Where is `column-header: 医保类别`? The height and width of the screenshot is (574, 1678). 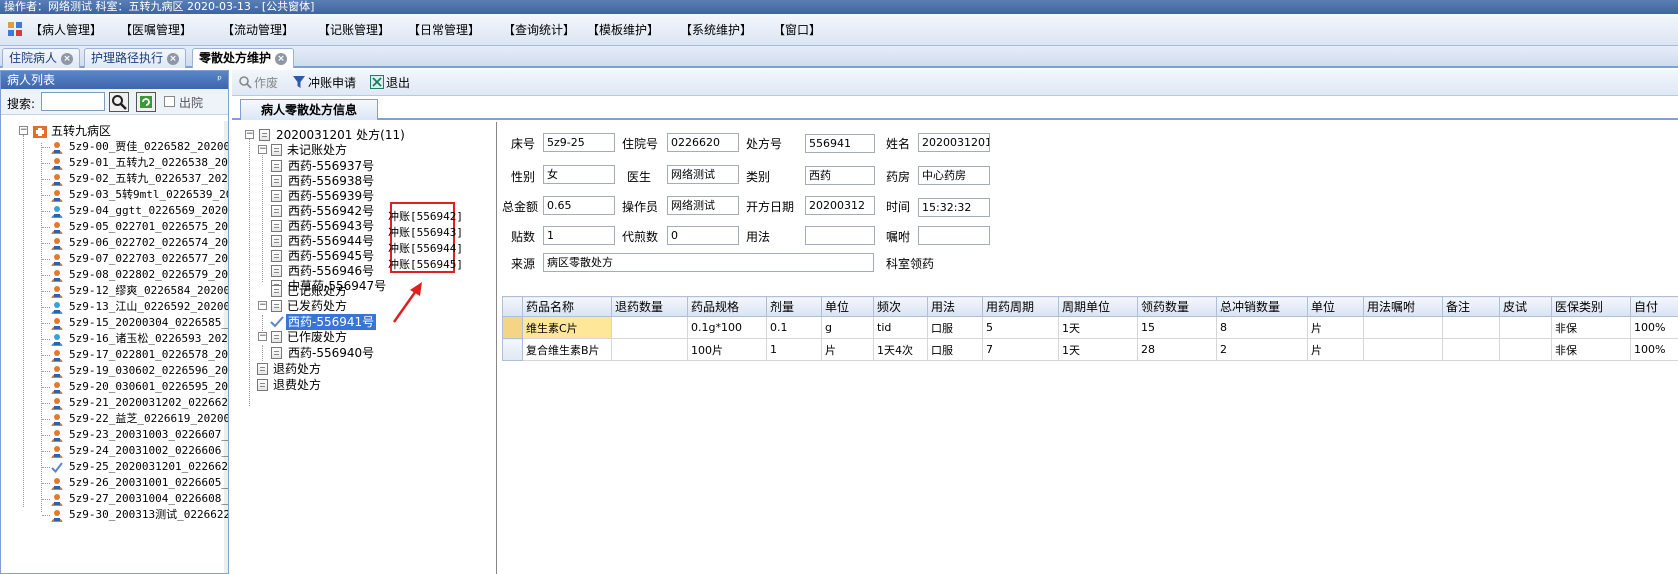 column-header: 医保类别 is located at coordinates (1591, 306).